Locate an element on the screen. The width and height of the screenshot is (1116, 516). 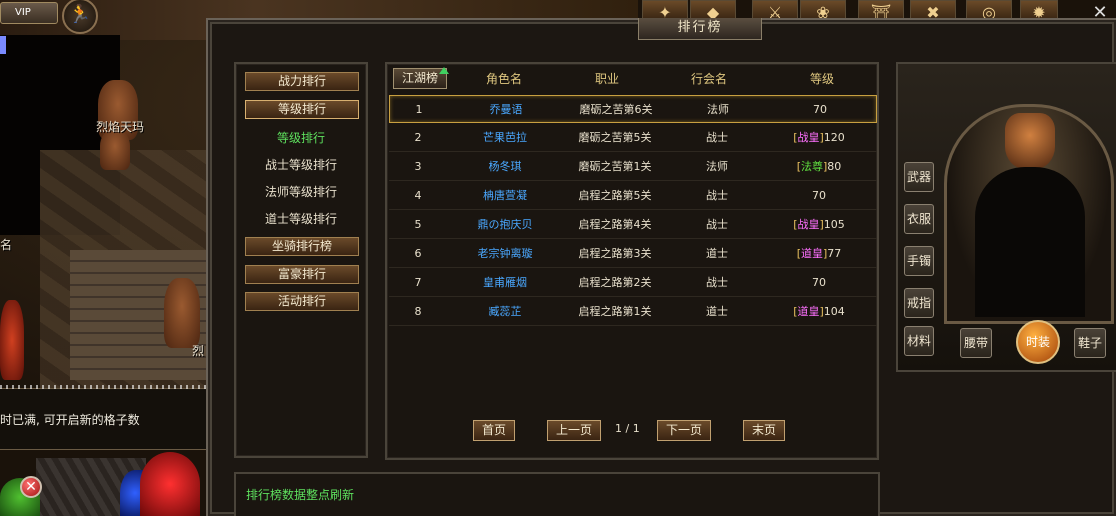
bag-tooltip: 时已满, 可开启新的格子数 is located at coordinates (118, 417).